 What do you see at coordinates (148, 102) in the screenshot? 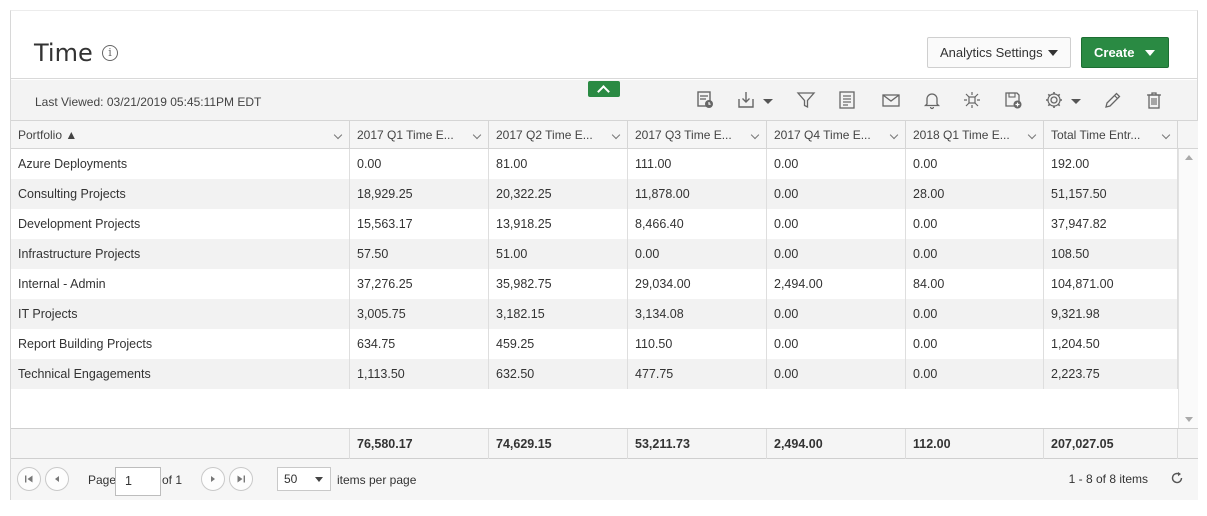
I see `last-viewed: Last Viewed: 03/21/2019 05:45:11PM EDT` at bounding box center [148, 102].